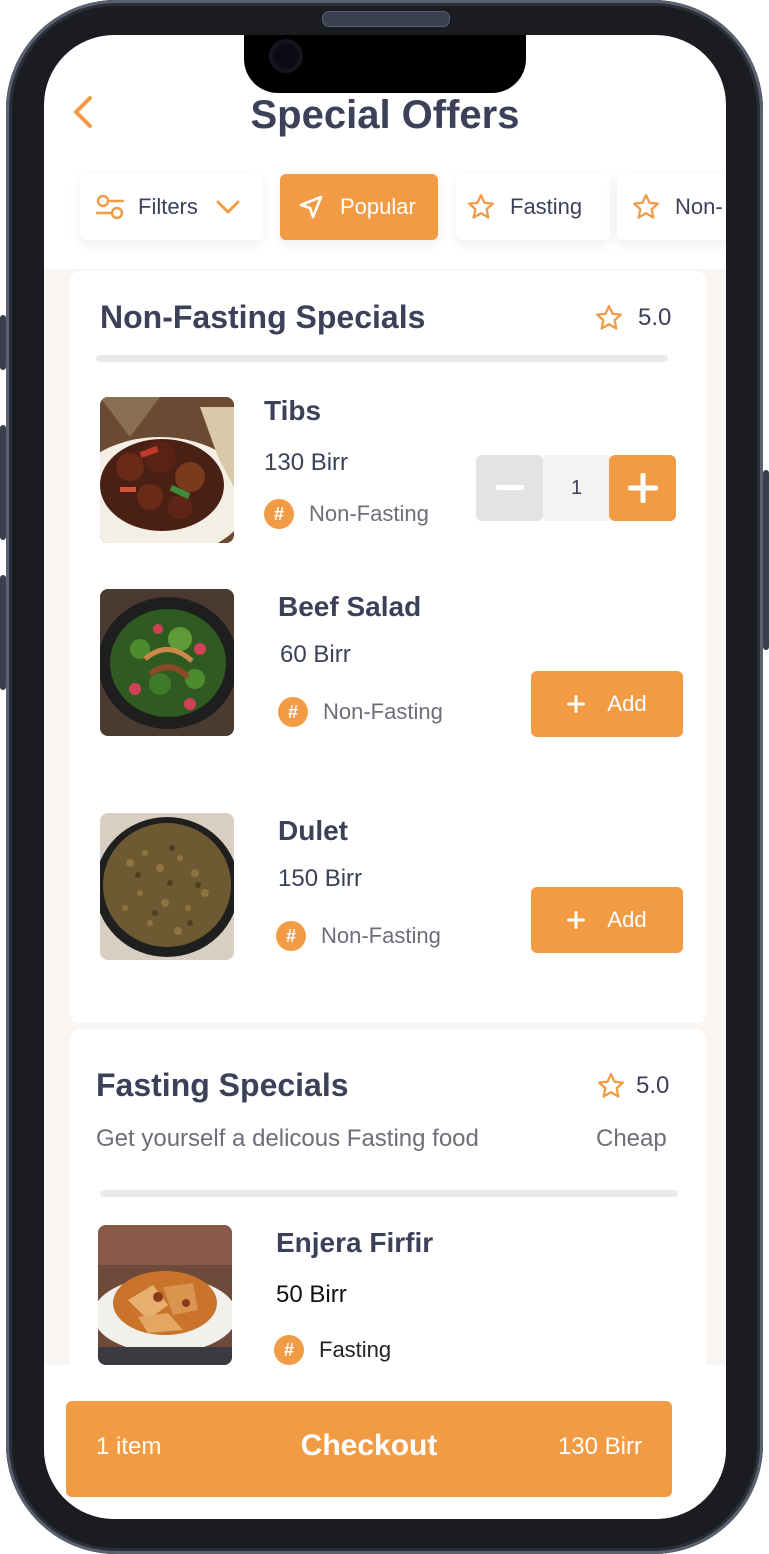  Describe the element at coordinates (3, 482) in the screenshot. I see `volume-up-button` at that location.